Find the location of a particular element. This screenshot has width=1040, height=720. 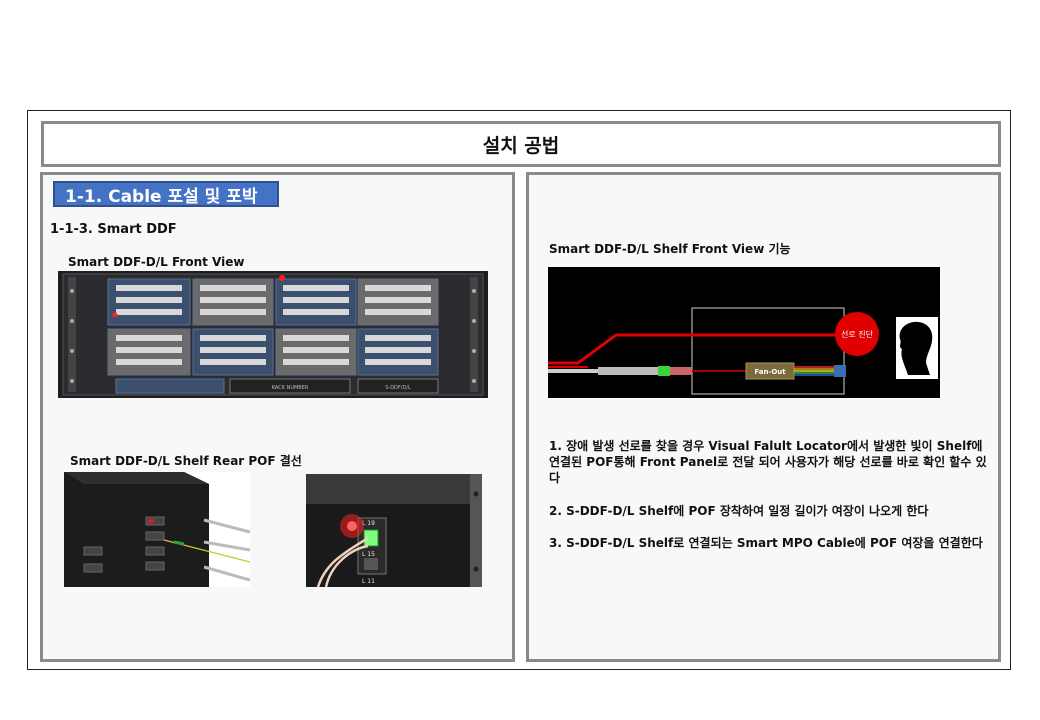

subsection-heading: 1-1-3. Smart DDF is located at coordinates (113, 229).